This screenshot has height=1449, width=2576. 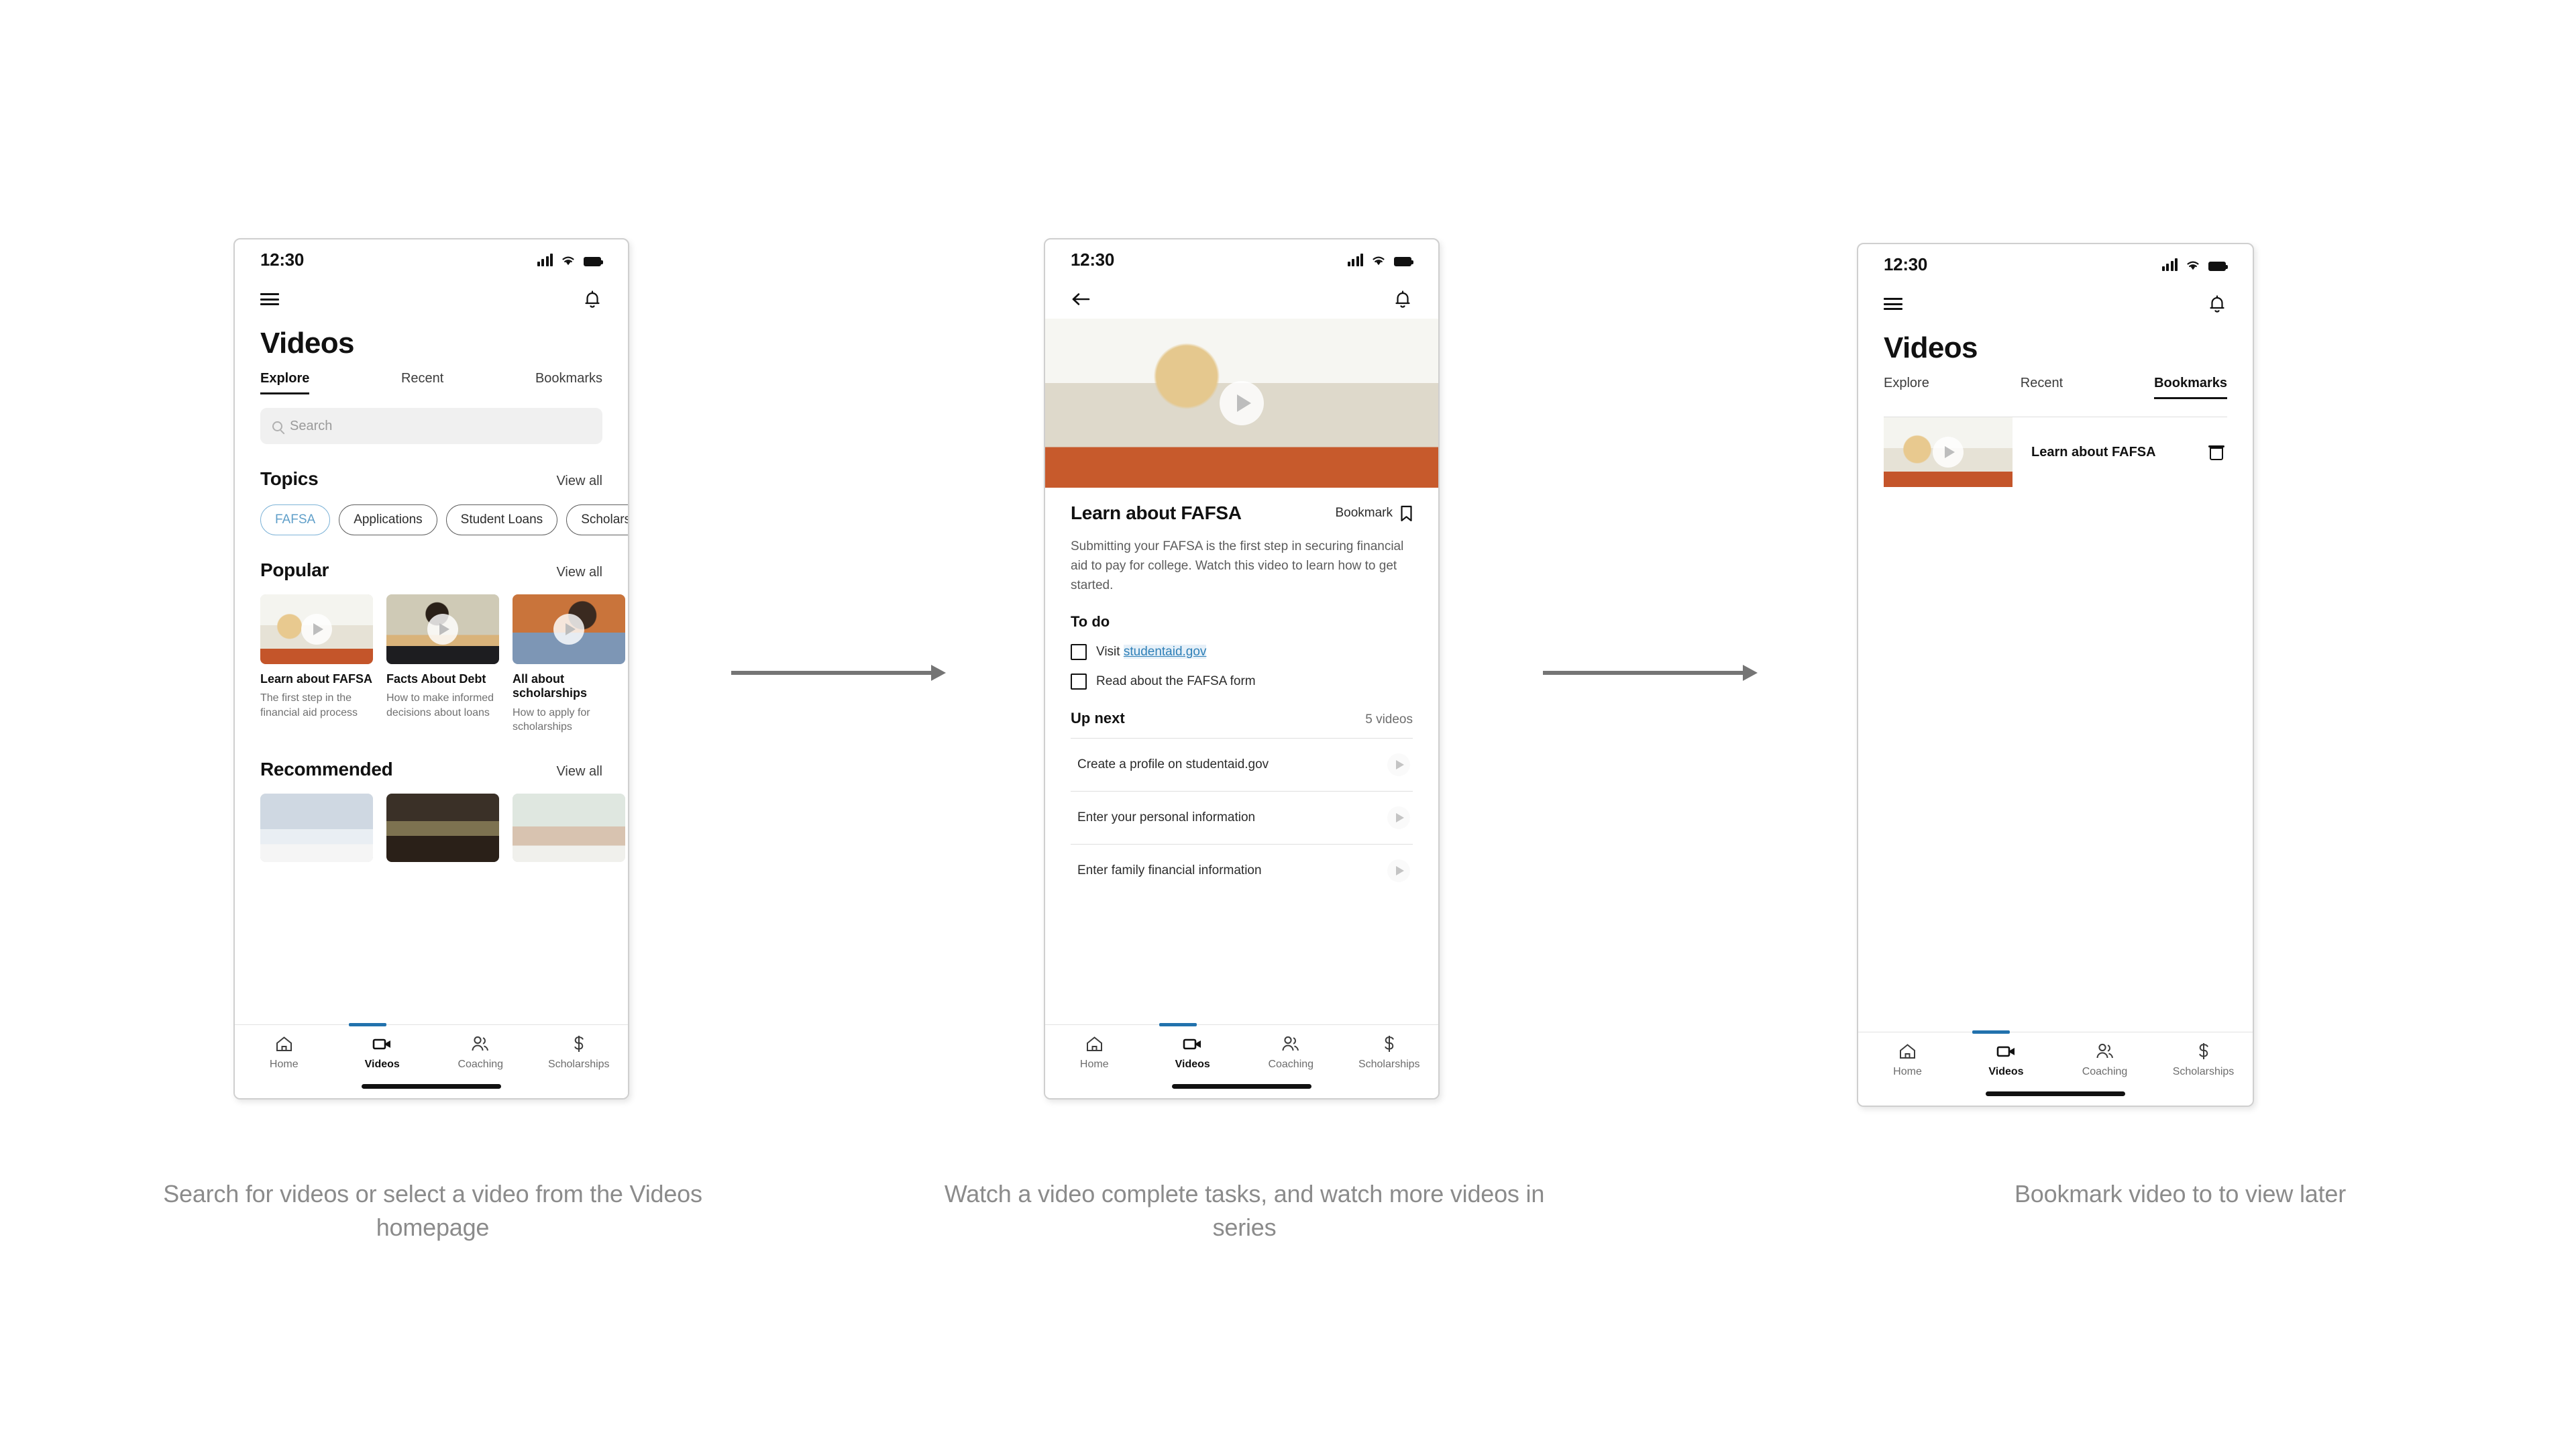 What do you see at coordinates (1374, 513) in the screenshot?
I see `bookmark-button: Bookmark` at bounding box center [1374, 513].